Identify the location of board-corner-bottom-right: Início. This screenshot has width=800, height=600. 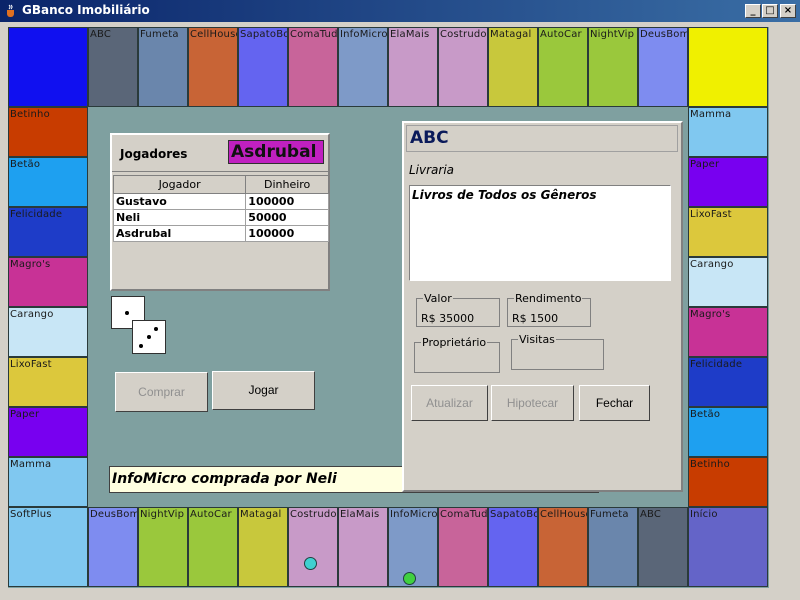
(728, 547).